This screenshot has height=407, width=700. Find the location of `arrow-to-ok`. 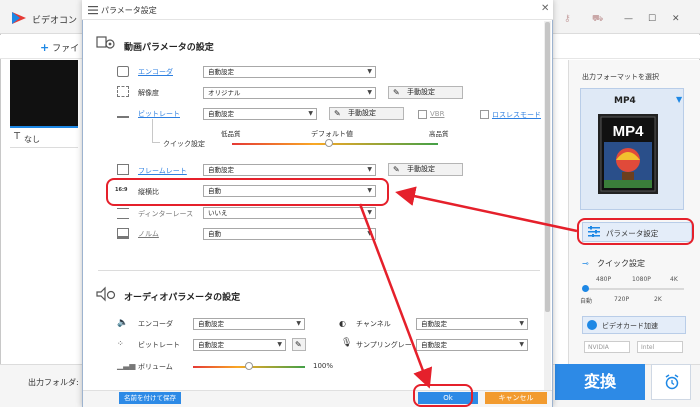

arrow-to-ok is located at coordinates (395, 296).